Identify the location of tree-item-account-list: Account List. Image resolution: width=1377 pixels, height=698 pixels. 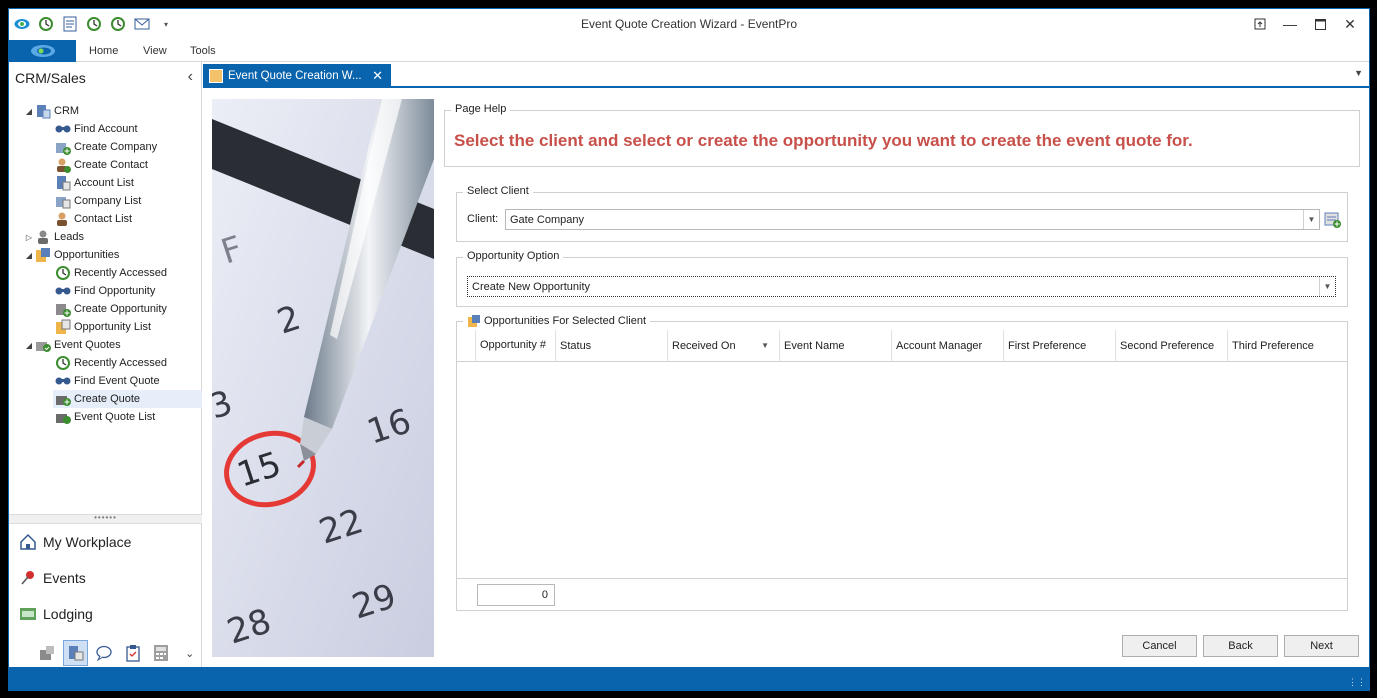
(94, 183).